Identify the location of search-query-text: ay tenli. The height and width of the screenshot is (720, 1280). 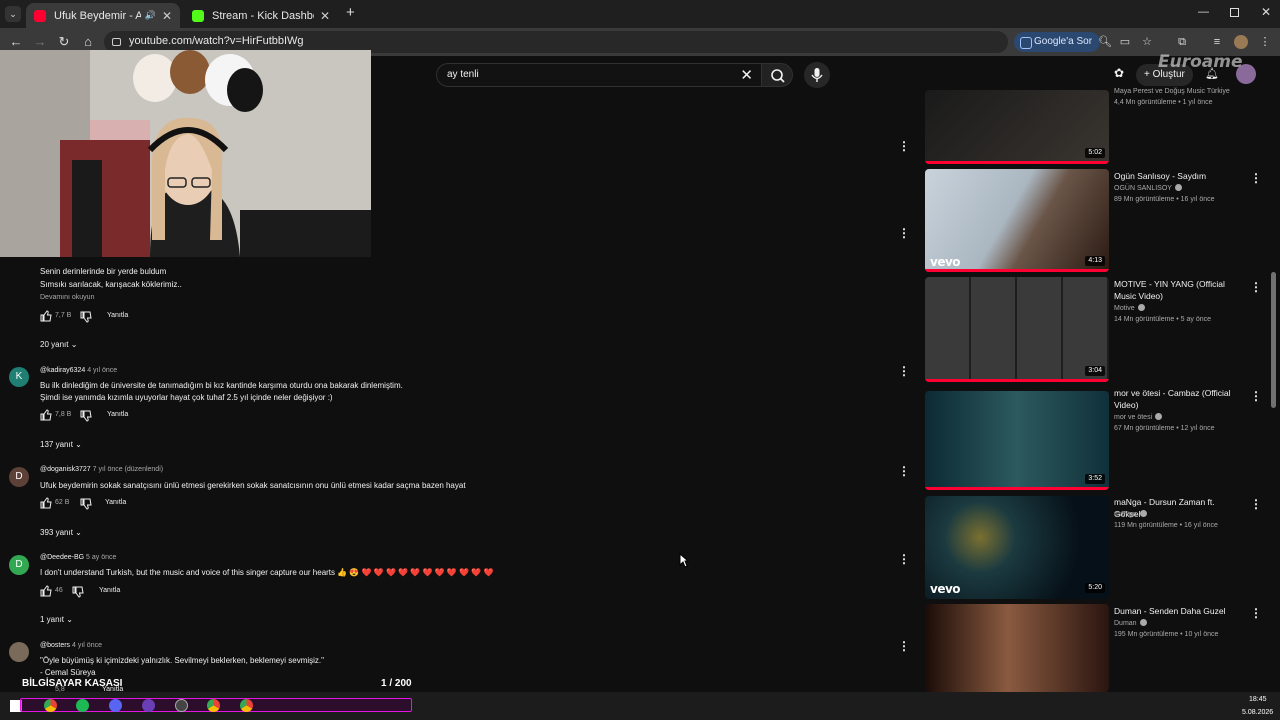
(463, 74).